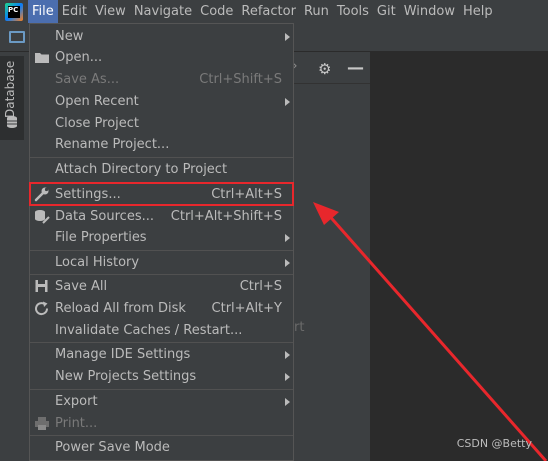 The width and height of the screenshot is (548, 461). I want to click on watermark-text: CSDN @Betty, so click(494, 443).